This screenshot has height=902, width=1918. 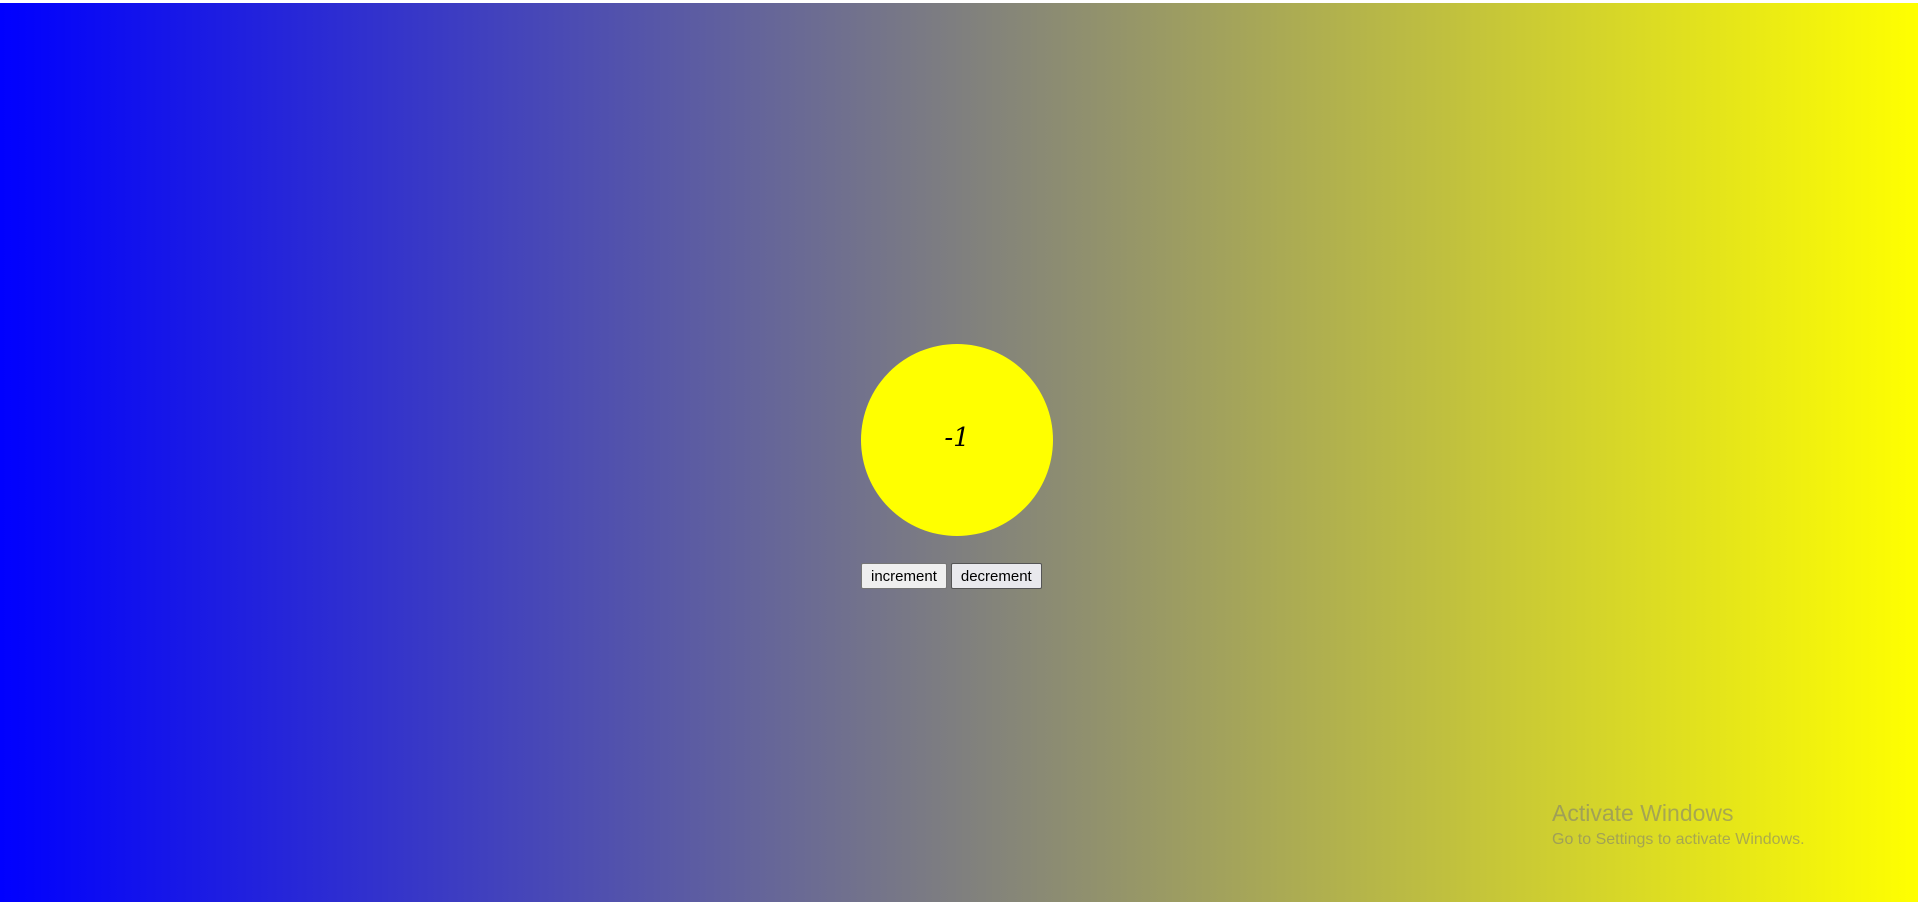 I want to click on increment-button: increment, so click(x=904, y=576).